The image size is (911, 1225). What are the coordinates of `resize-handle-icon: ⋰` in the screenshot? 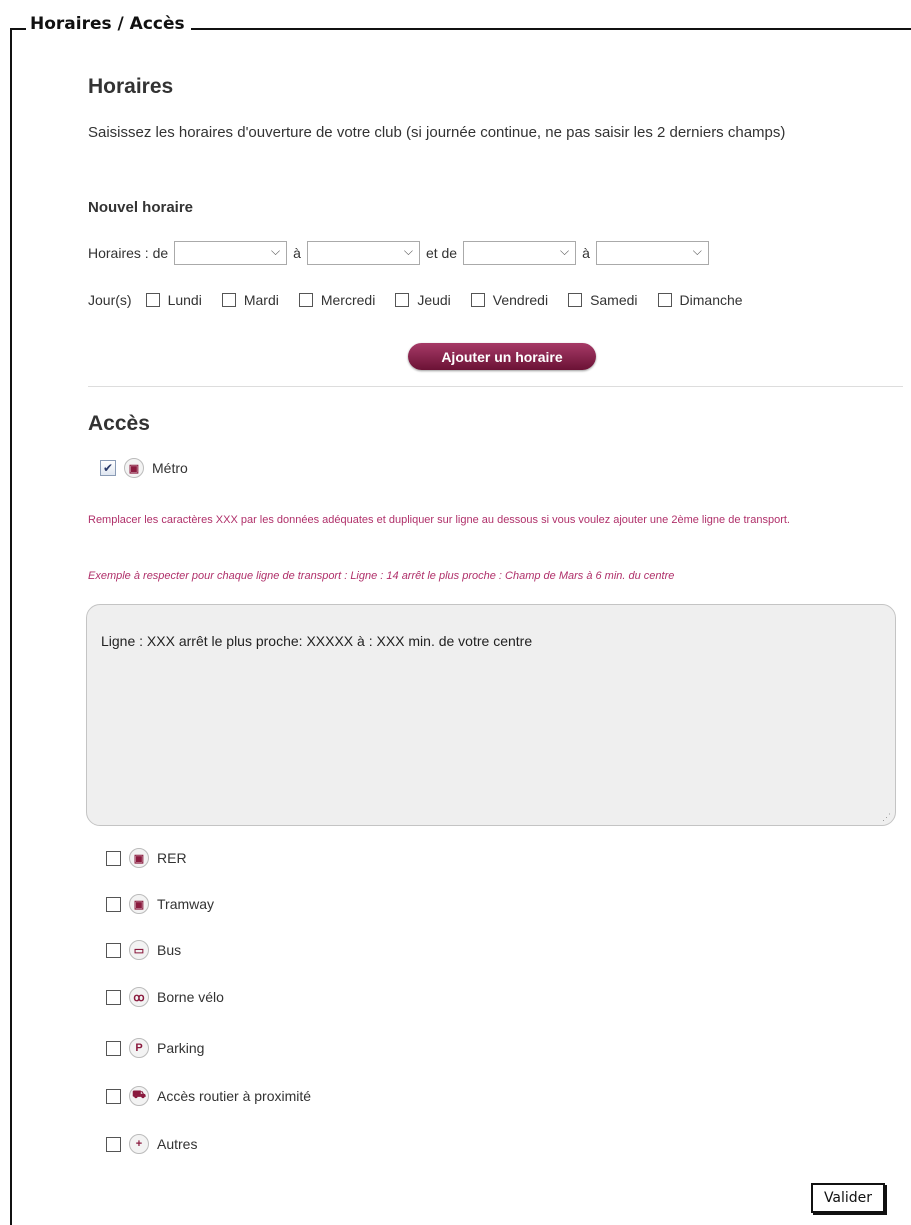 It's located at (886, 817).